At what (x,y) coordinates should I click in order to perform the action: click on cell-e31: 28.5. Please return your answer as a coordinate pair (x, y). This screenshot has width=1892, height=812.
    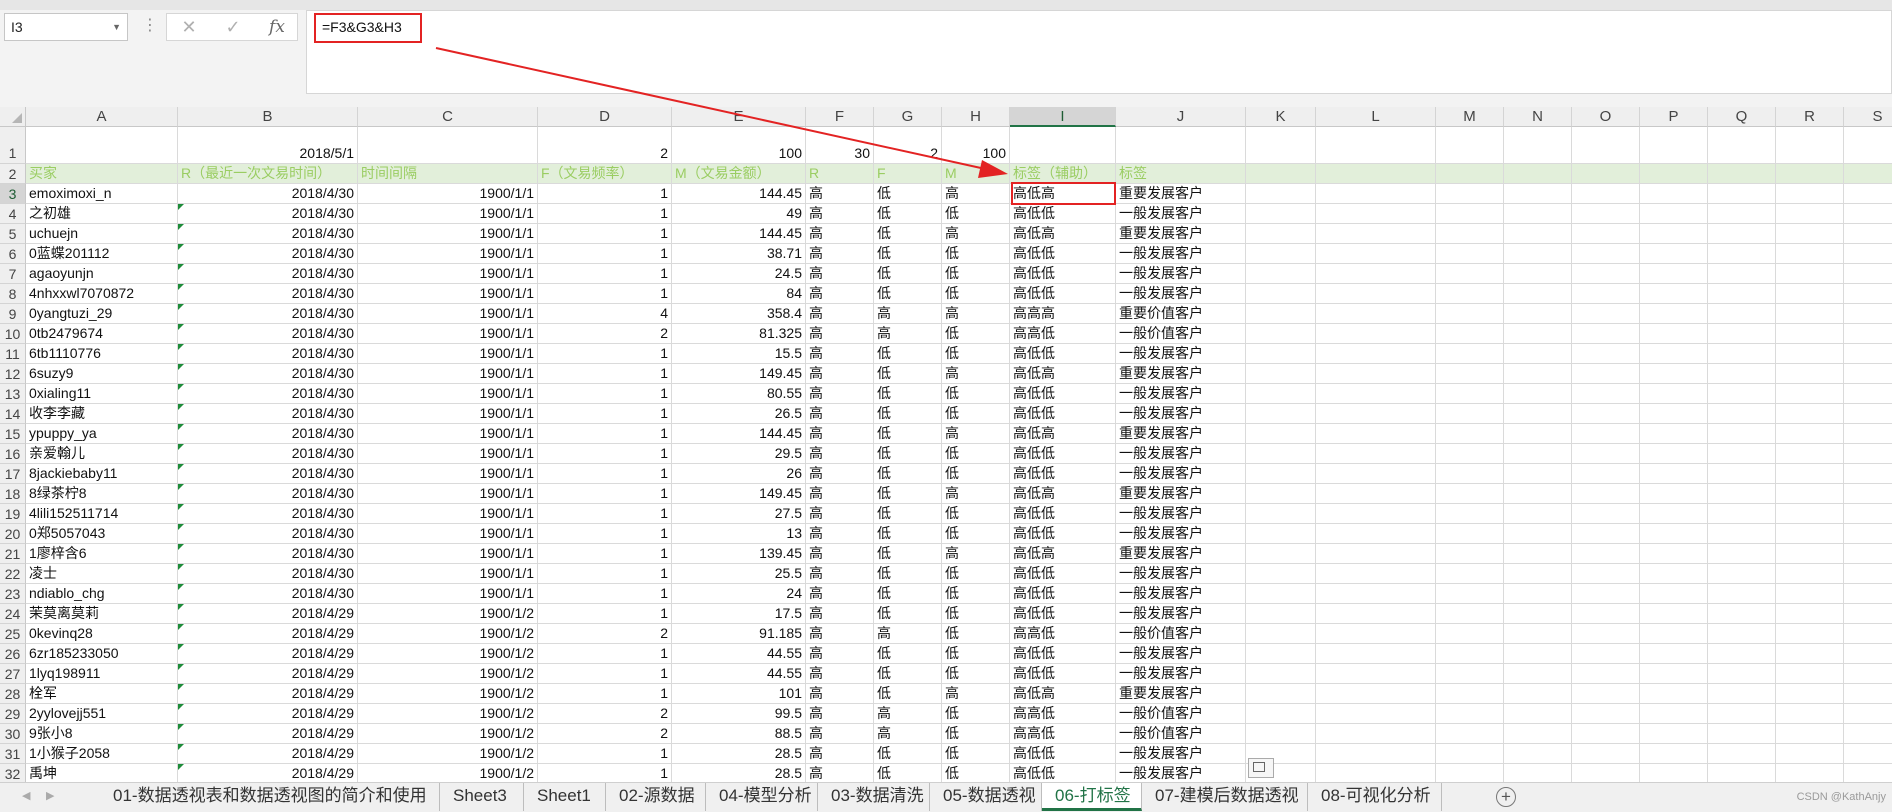
    Looking at the image, I should click on (739, 754).